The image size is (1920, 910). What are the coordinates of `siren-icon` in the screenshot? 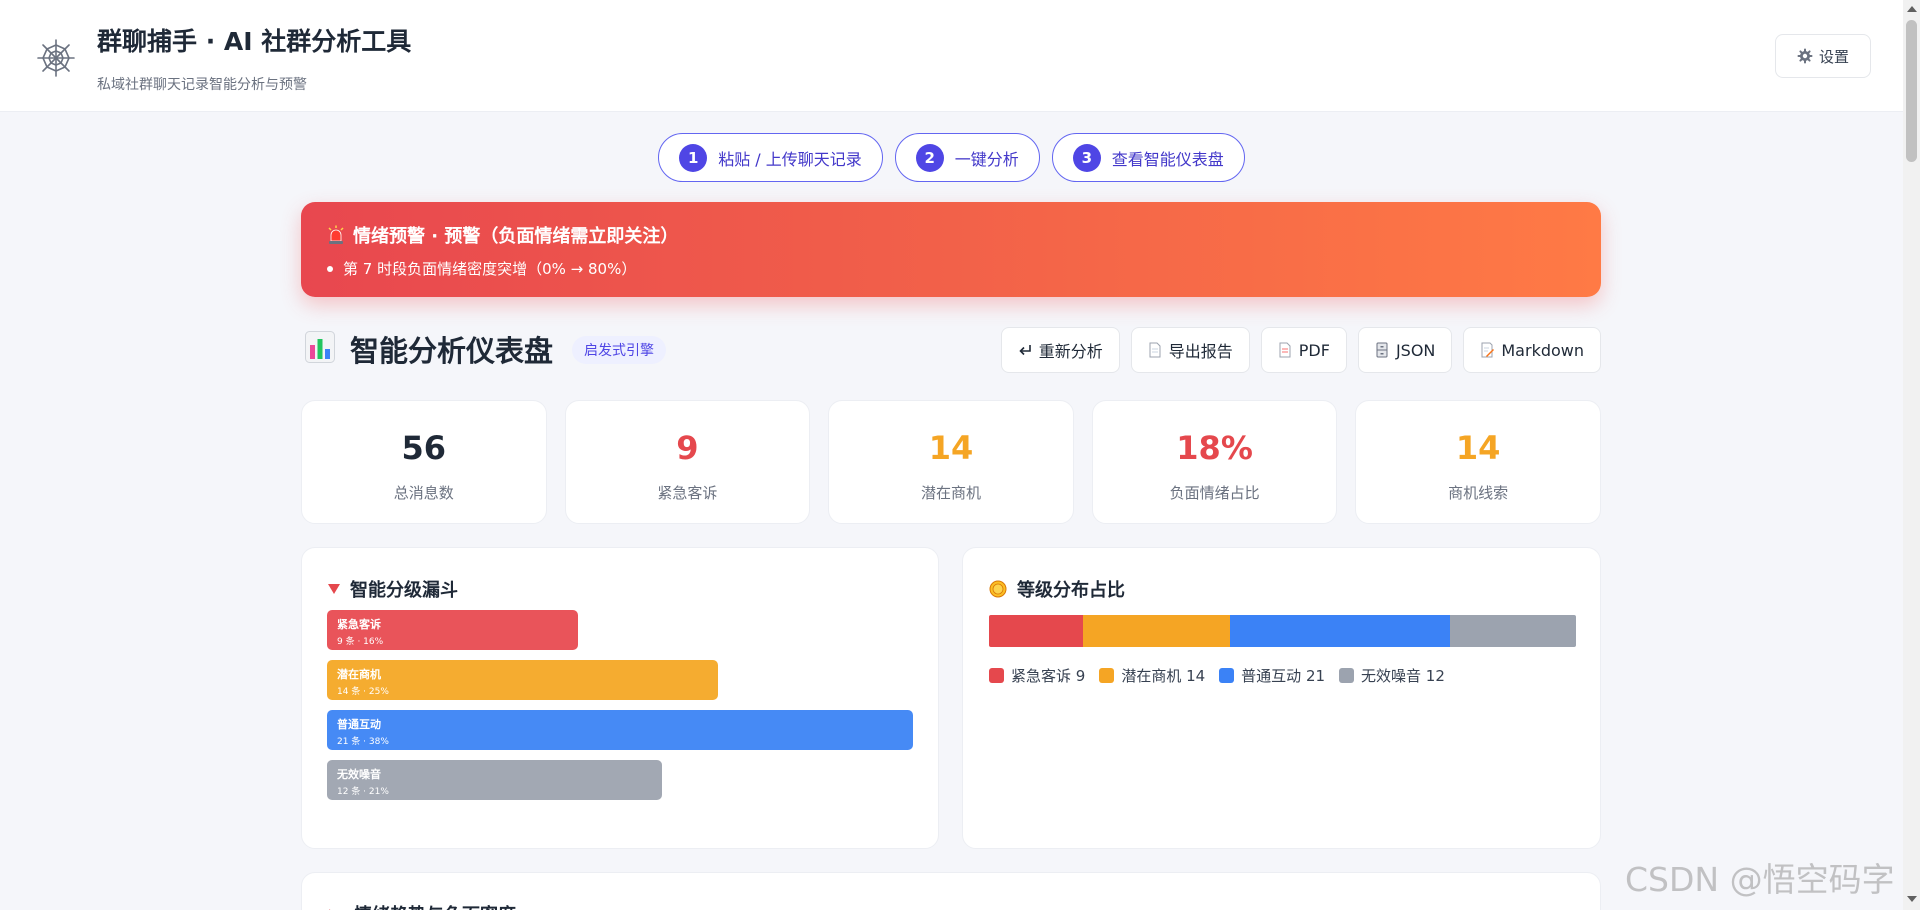 It's located at (336, 234).